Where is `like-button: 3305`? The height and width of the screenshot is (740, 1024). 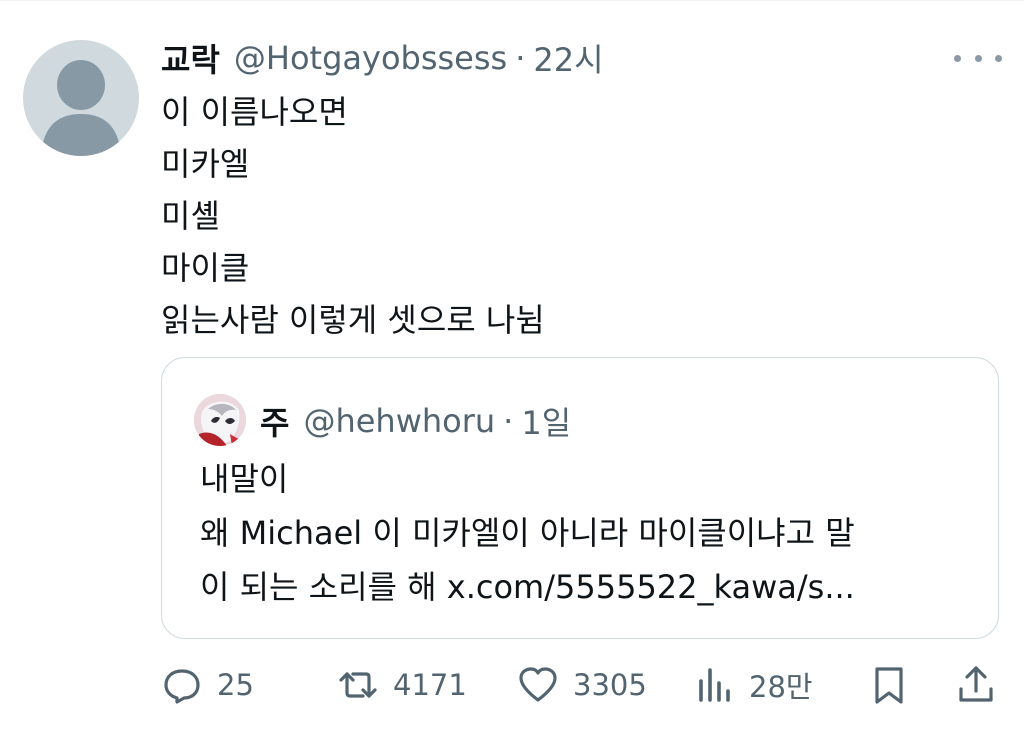 like-button: 3305 is located at coordinates (582, 685).